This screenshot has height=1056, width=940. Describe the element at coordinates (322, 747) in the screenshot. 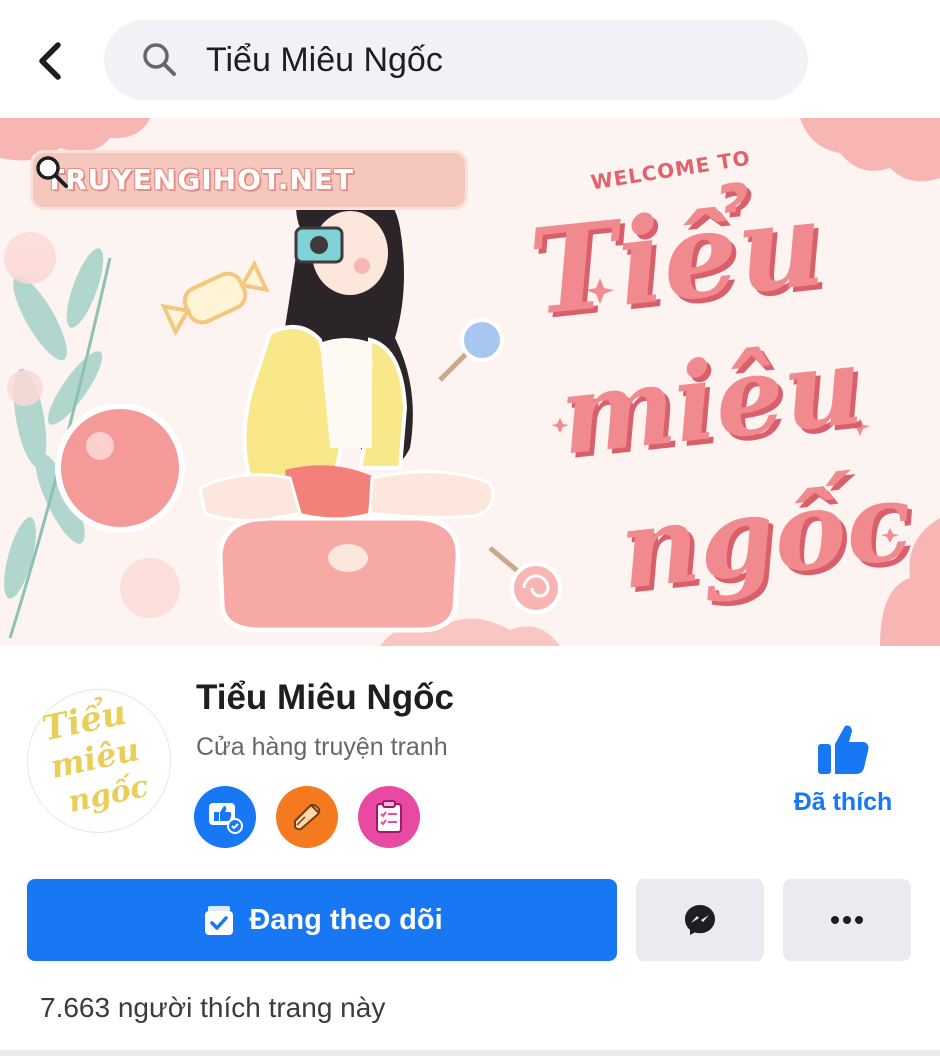

I see `page-category: Cửa hàng truyện tranh` at that location.